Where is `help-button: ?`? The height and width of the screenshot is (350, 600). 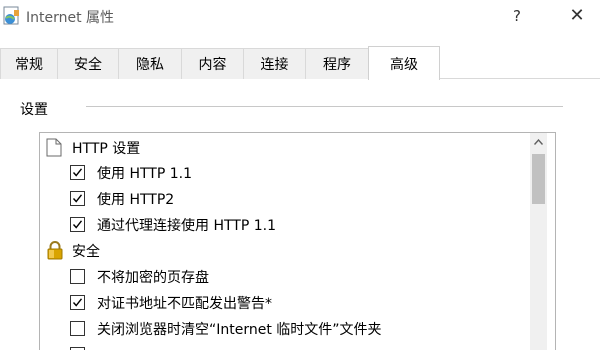
help-button: ? is located at coordinates (517, 15).